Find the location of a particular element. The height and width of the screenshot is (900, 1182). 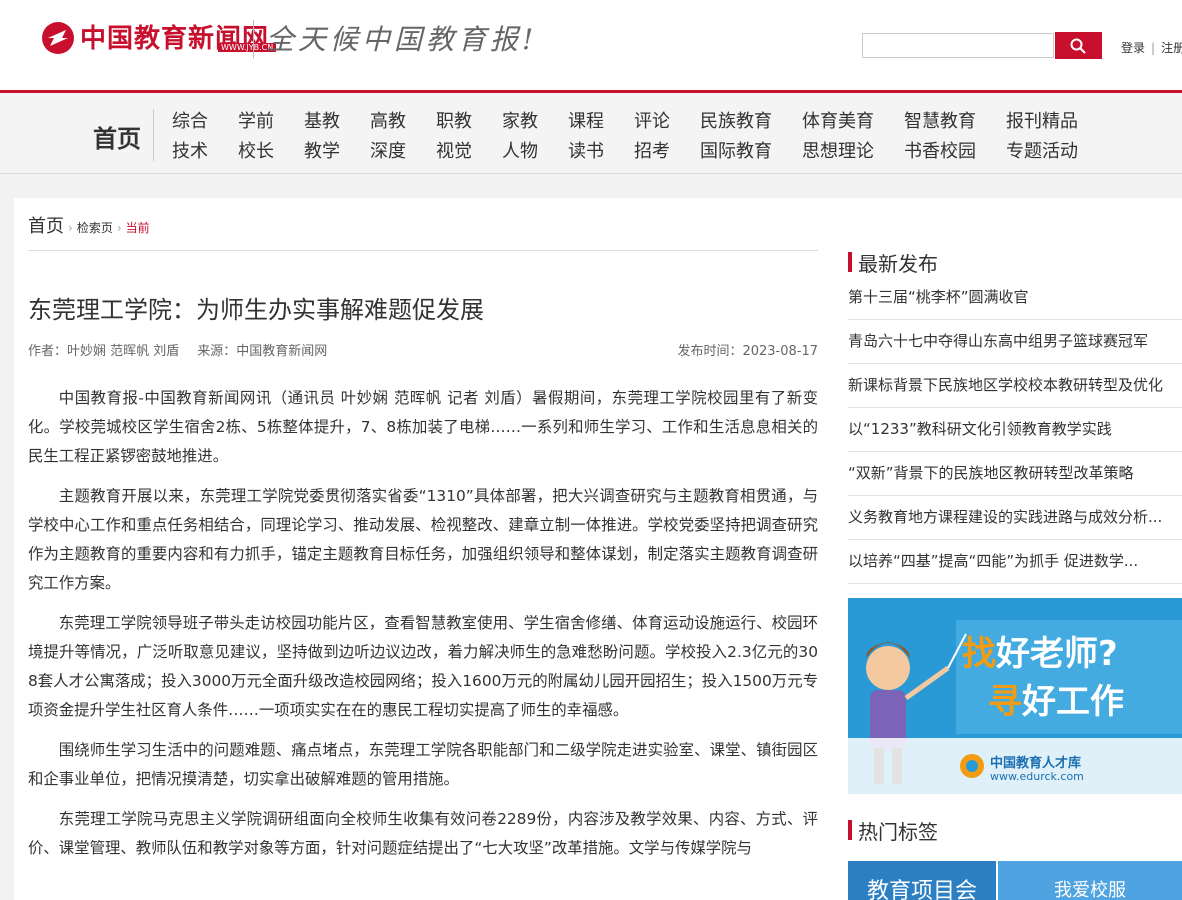

ad-find-char: 找 is located at coordinates (979, 654).